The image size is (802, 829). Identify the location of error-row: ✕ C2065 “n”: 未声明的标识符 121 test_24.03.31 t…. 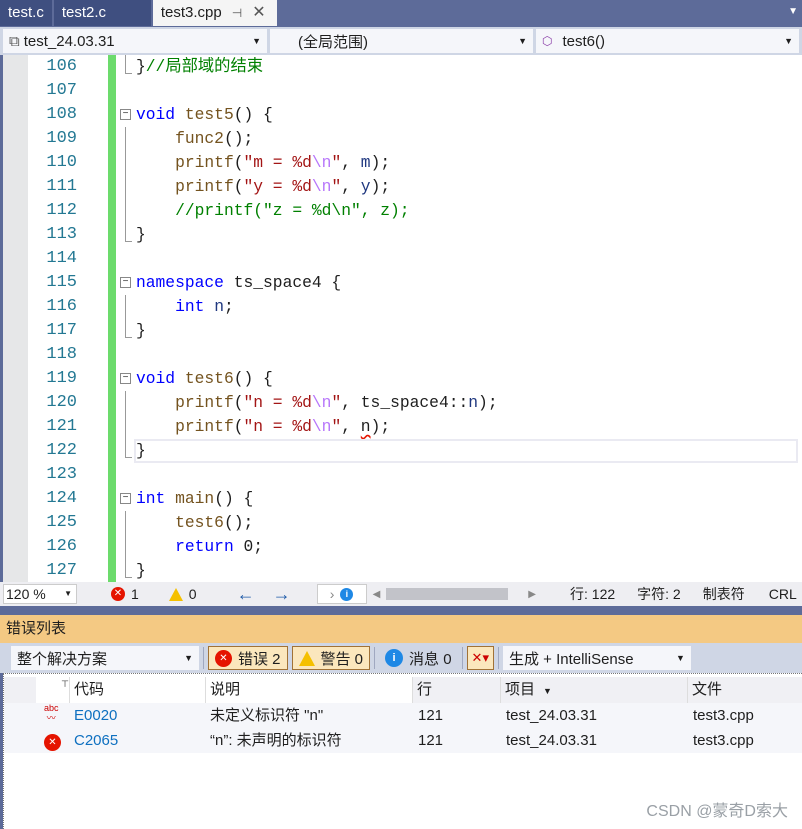
(403, 740).